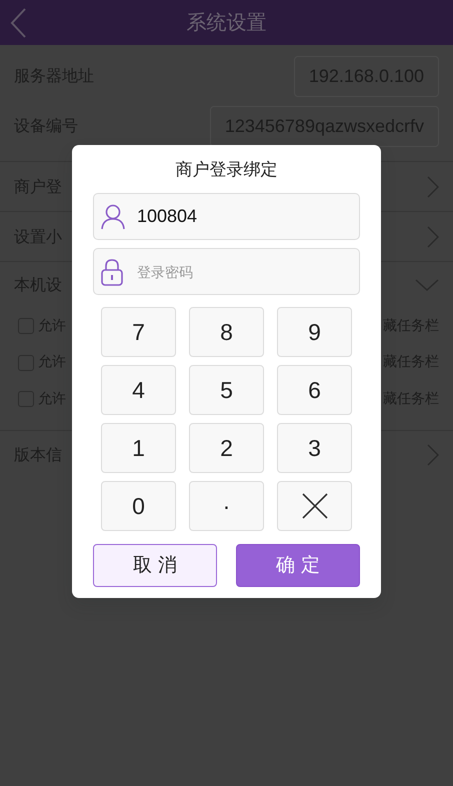 The height and width of the screenshot is (786, 453). Describe the element at coordinates (226, 22) in the screenshot. I see `page-title: 系统设置` at that location.